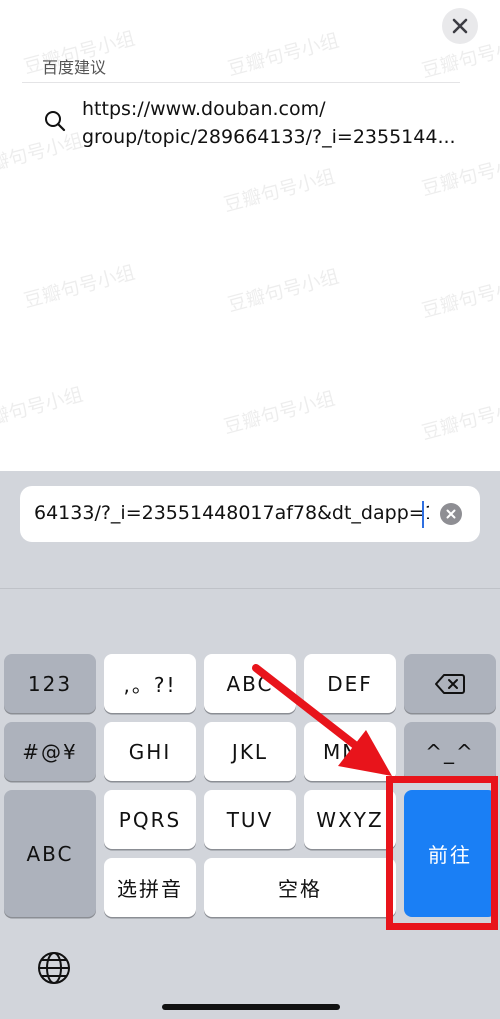 The height and width of the screenshot is (1019, 500). Describe the element at coordinates (50, 751) in the screenshot. I see `key-symbols: #@¥` at that location.